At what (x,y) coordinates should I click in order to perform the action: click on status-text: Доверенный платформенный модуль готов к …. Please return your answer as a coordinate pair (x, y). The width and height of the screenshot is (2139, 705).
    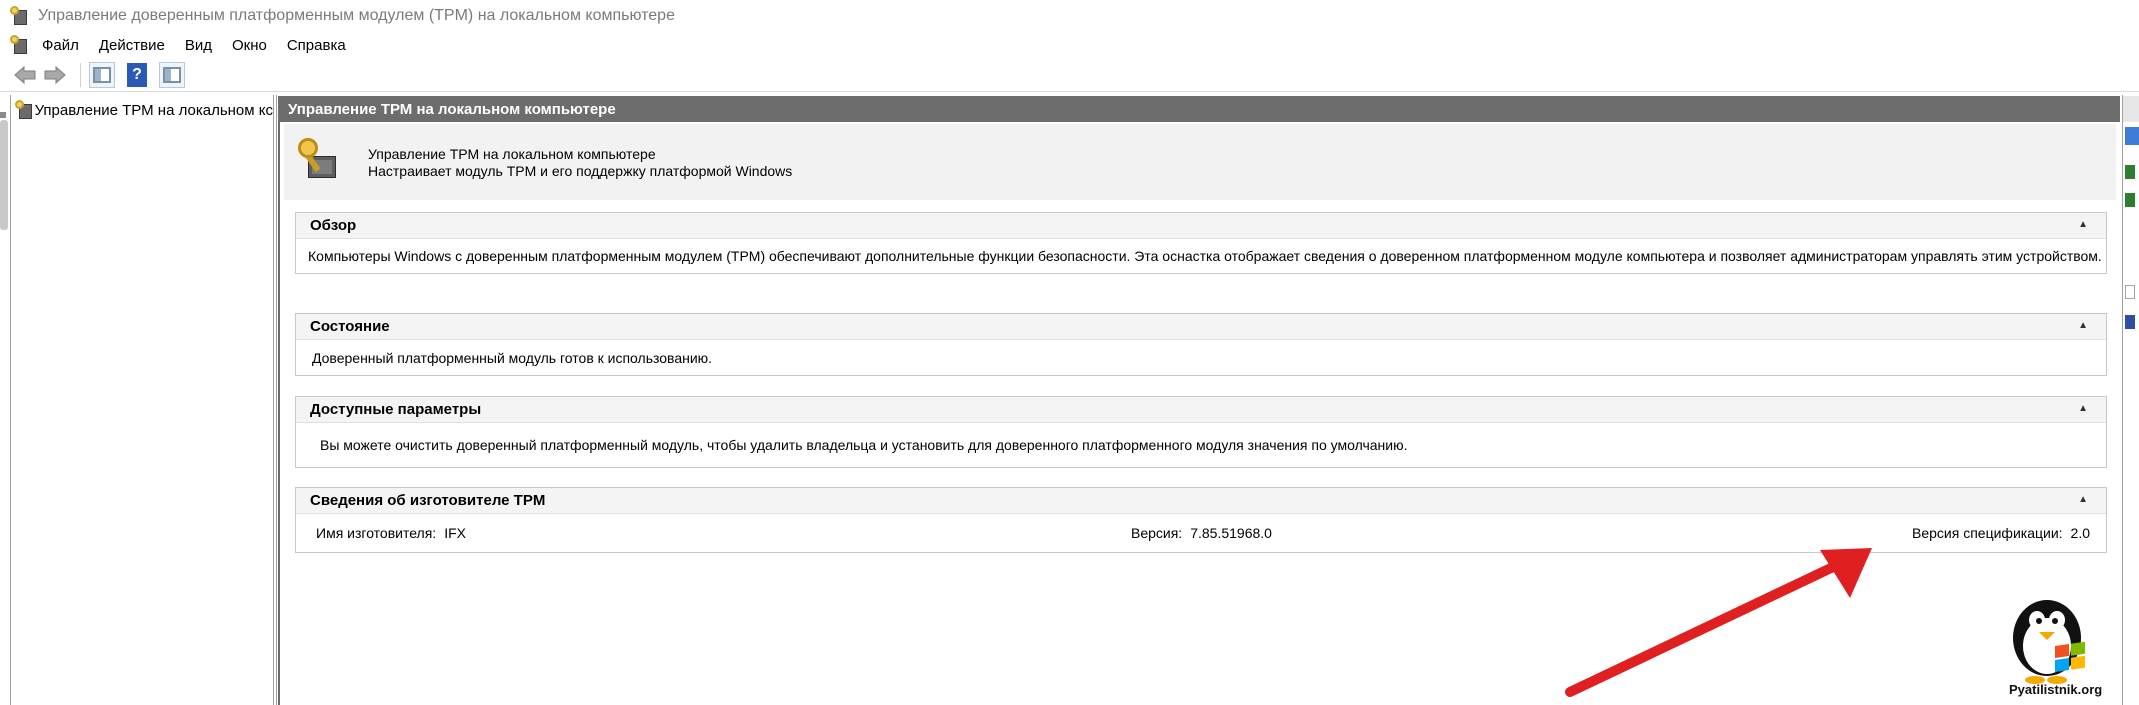
    Looking at the image, I should click on (512, 357).